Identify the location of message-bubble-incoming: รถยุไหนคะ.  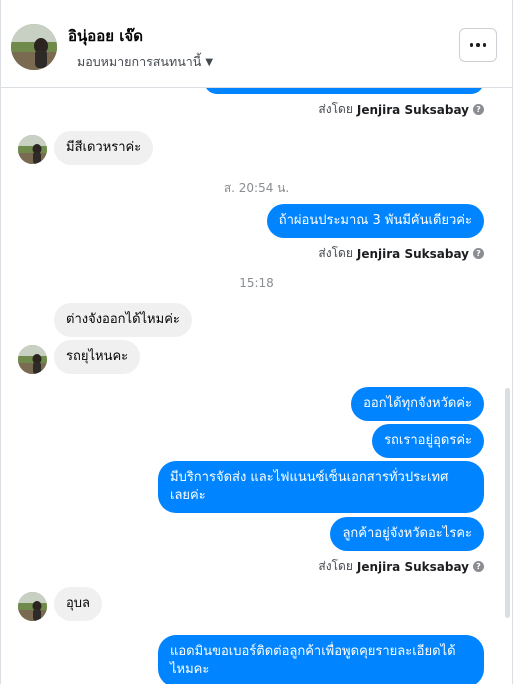
(97, 357).